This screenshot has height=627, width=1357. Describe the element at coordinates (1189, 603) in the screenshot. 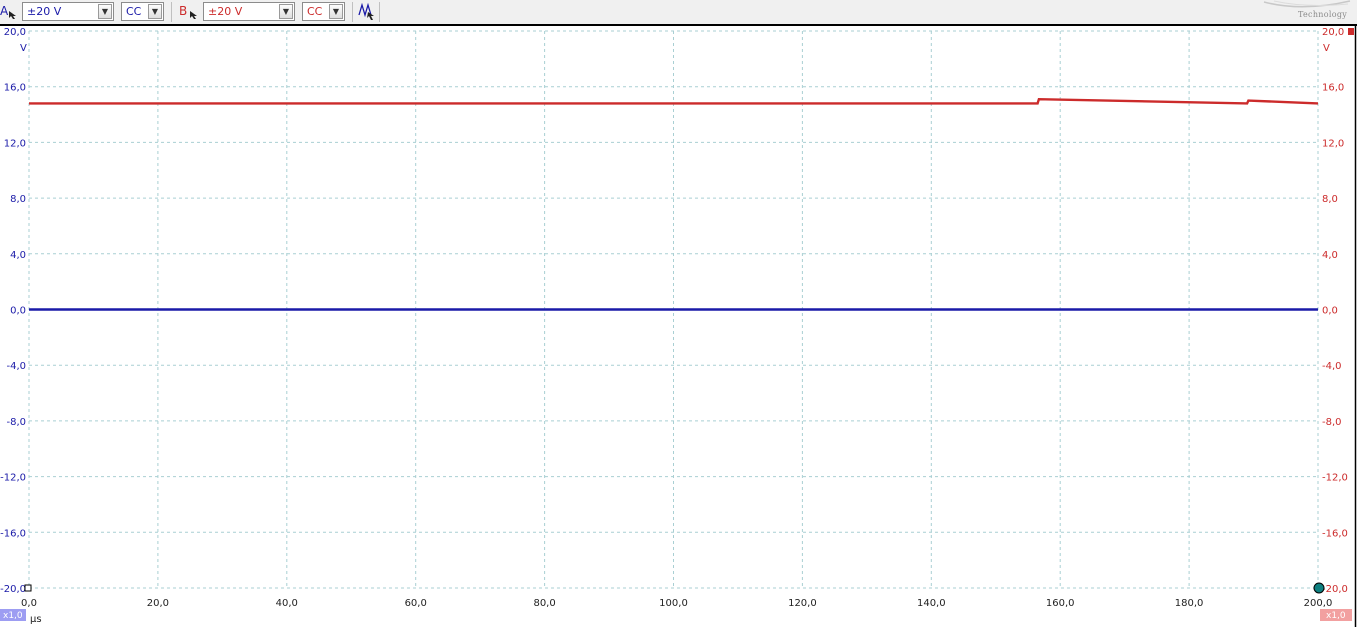

I see `x-tick-label: 180,0` at that location.